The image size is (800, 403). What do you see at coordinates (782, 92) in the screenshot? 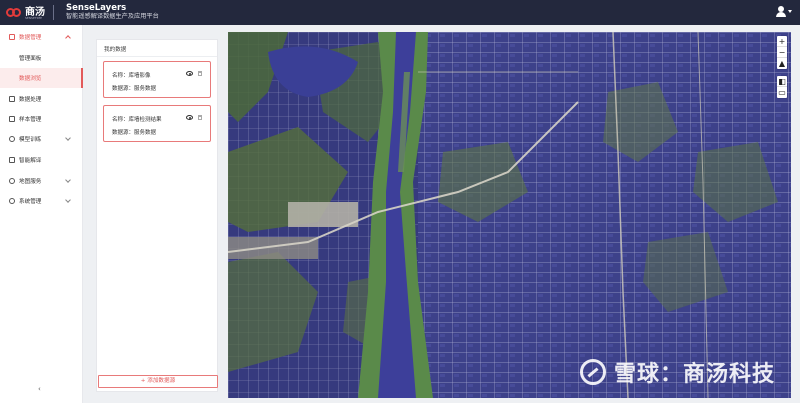
I see `fullscreen-button: ▭` at bounding box center [782, 92].